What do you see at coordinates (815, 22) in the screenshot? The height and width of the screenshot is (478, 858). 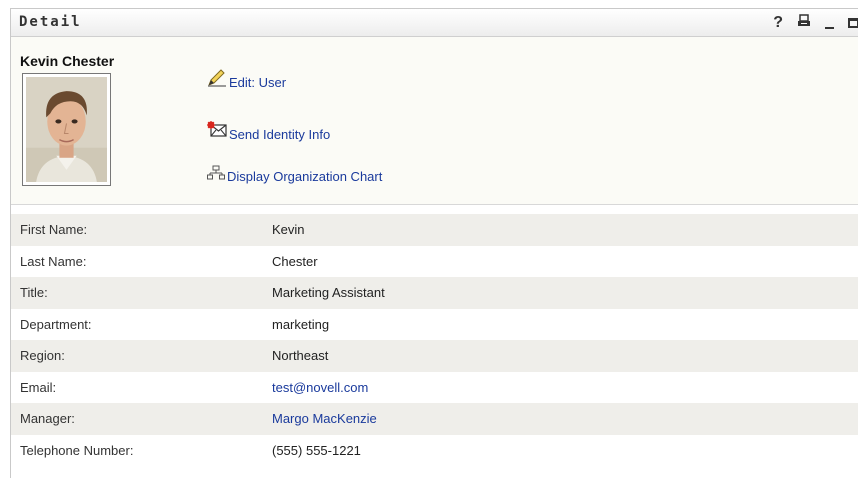 I see `titlebar-controls: ?` at bounding box center [815, 22].